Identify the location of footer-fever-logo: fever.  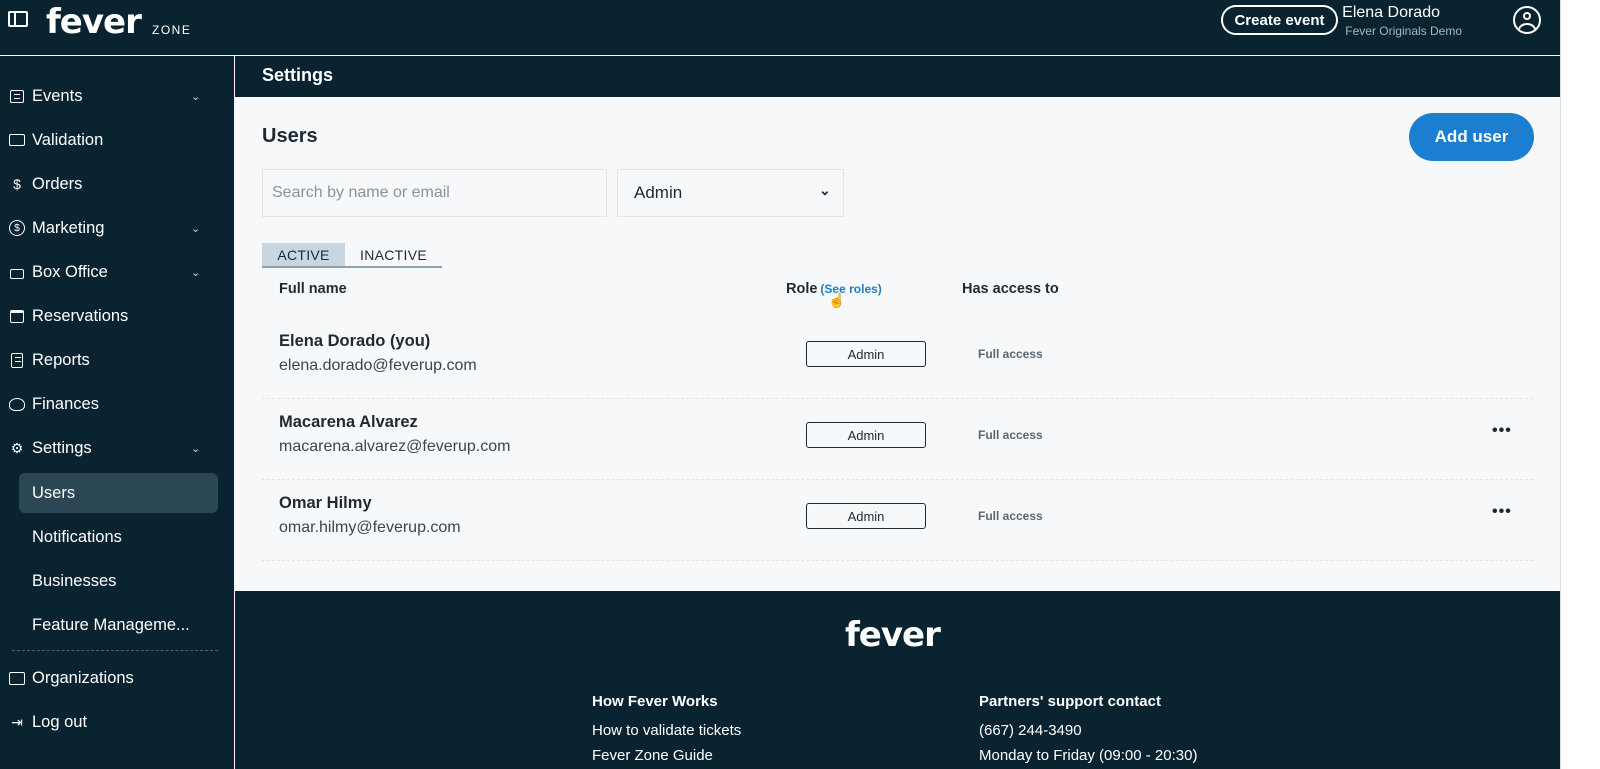
(893, 635).